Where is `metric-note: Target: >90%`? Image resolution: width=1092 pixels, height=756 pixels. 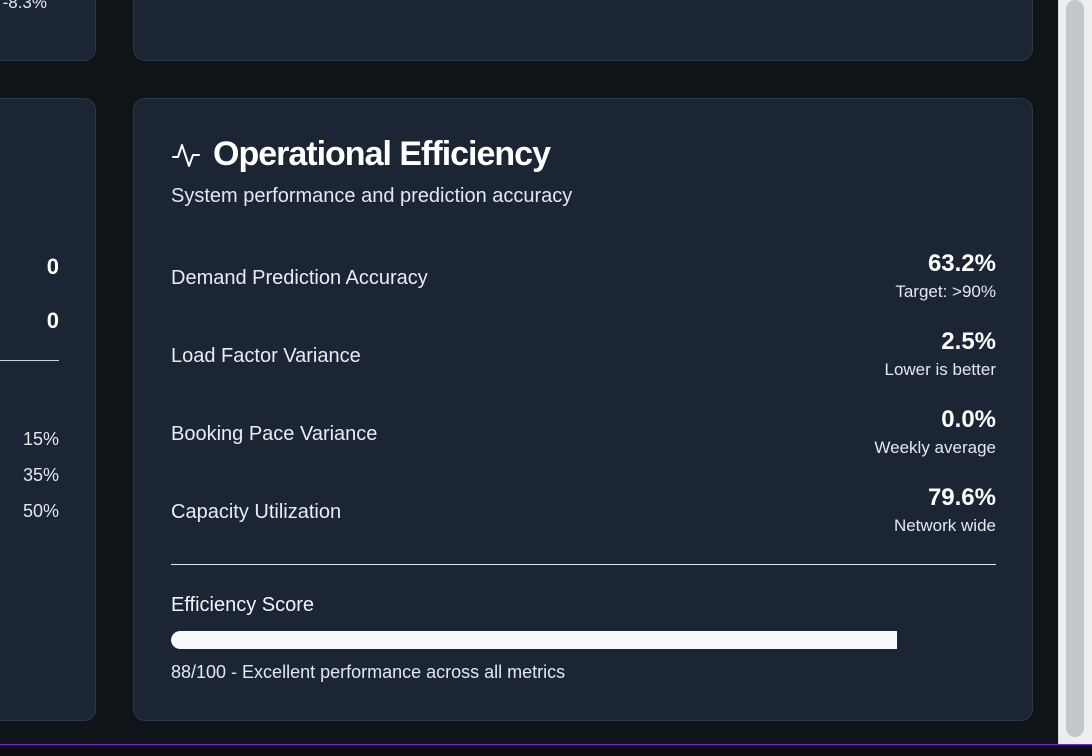 metric-note: Target: >90% is located at coordinates (945, 291).